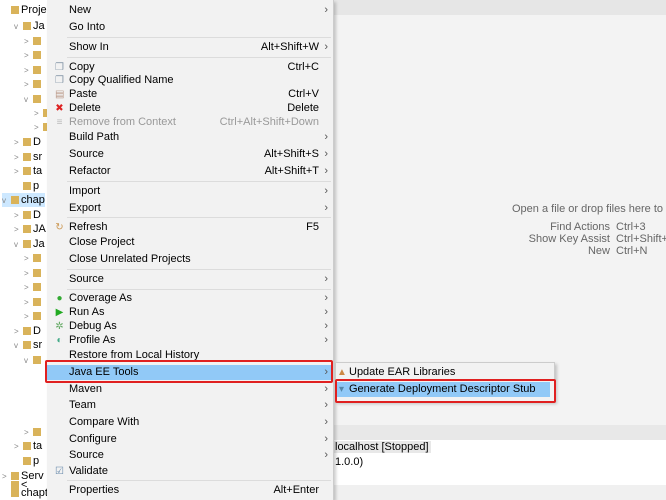 The width and height of the screenshot is (666, 500). Describe the element at coordinates (190, 298) in the screenshot. I see `menu-item-coverage-as: ● Coverage As ›` at that location.